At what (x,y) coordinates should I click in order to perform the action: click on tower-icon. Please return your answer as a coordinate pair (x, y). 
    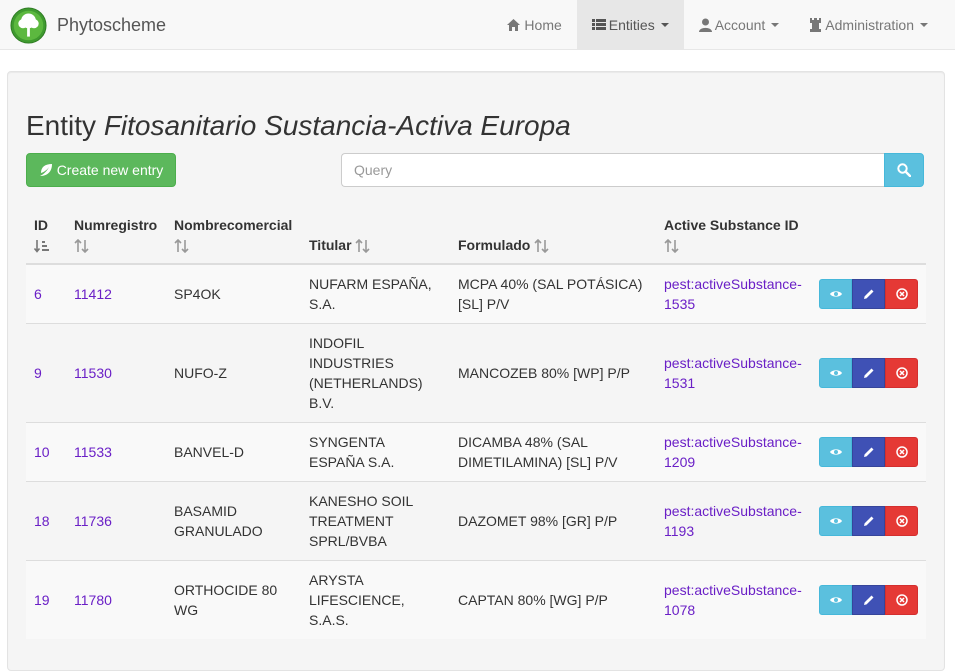
    Looking at the image, I should click on (816, 24).